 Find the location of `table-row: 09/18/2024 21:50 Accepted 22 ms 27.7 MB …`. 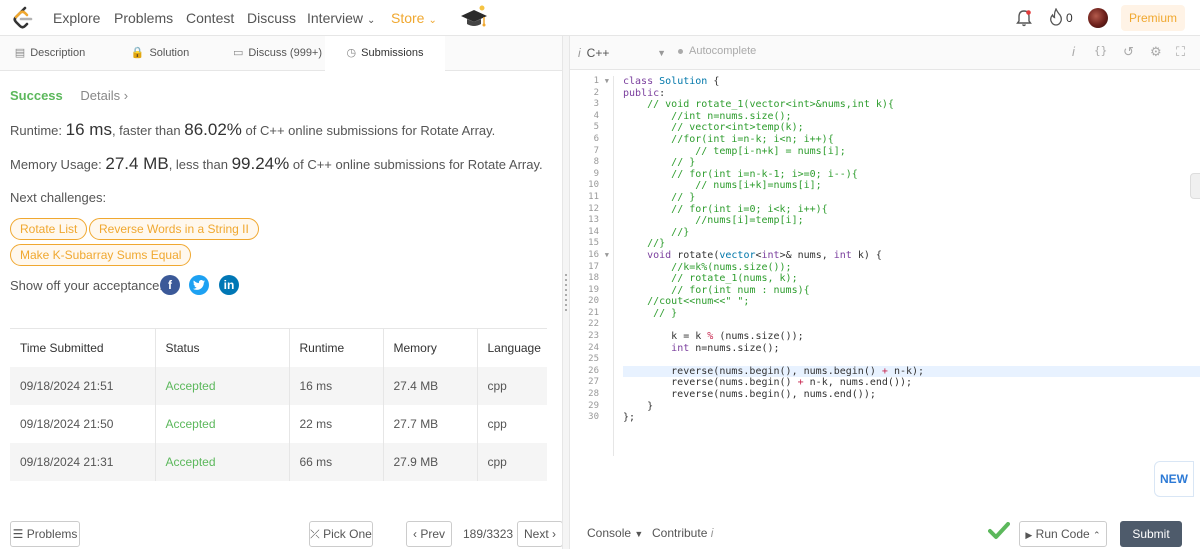

table-row: 09/18/2024 21:50 Accepted 22 ms 27.7 MB … is located at coordinates (278, 423).